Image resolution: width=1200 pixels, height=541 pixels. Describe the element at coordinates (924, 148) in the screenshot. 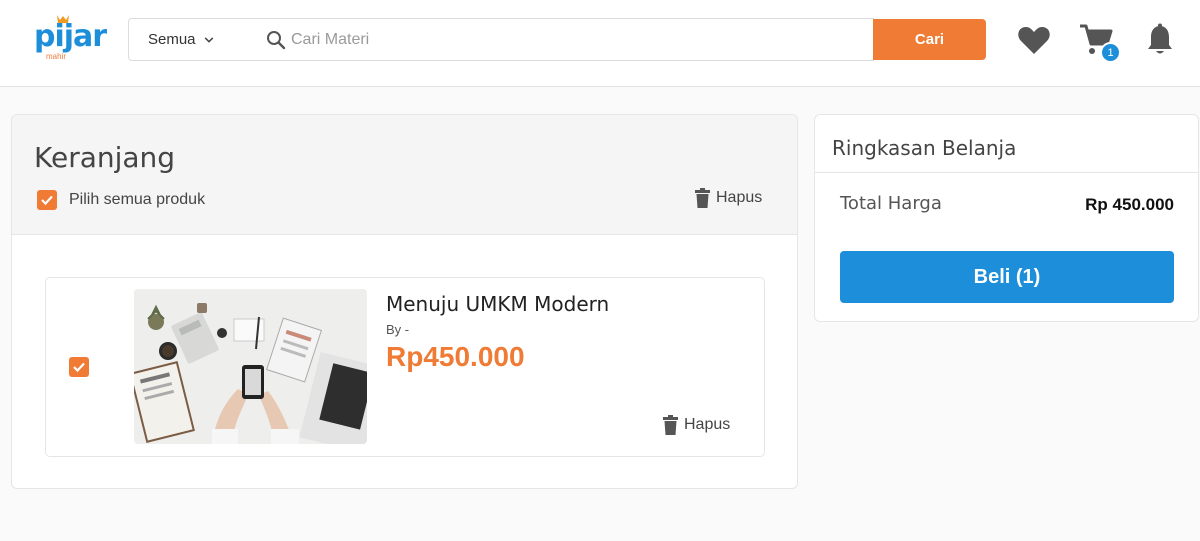

I see `summary-title: Ringkasan Belanja` at that location.